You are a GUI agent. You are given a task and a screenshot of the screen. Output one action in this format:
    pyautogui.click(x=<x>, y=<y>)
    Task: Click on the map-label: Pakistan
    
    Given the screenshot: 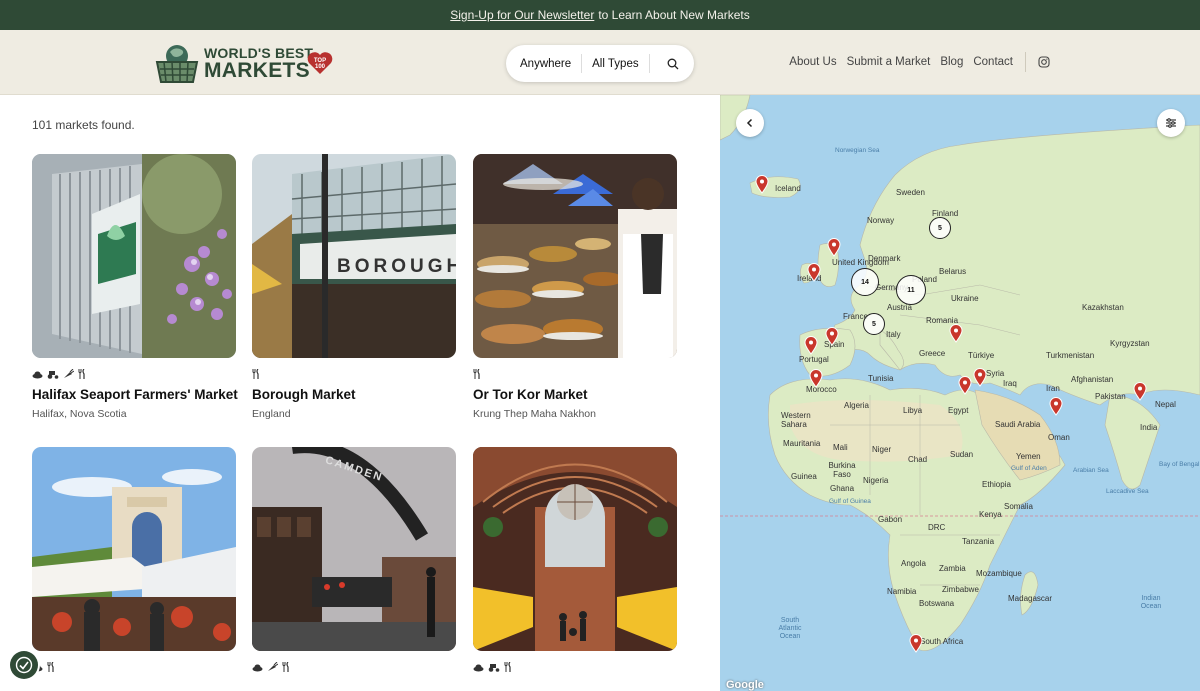 What is the action you would take?
    pyautogui.click(x=1110, y=396)
    